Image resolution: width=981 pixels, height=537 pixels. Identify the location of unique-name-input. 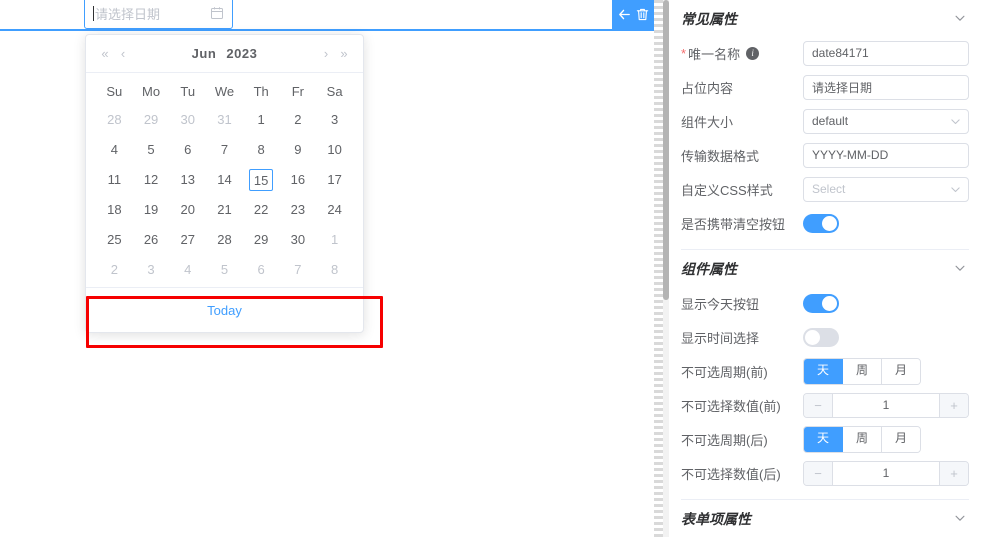
(886, 53).